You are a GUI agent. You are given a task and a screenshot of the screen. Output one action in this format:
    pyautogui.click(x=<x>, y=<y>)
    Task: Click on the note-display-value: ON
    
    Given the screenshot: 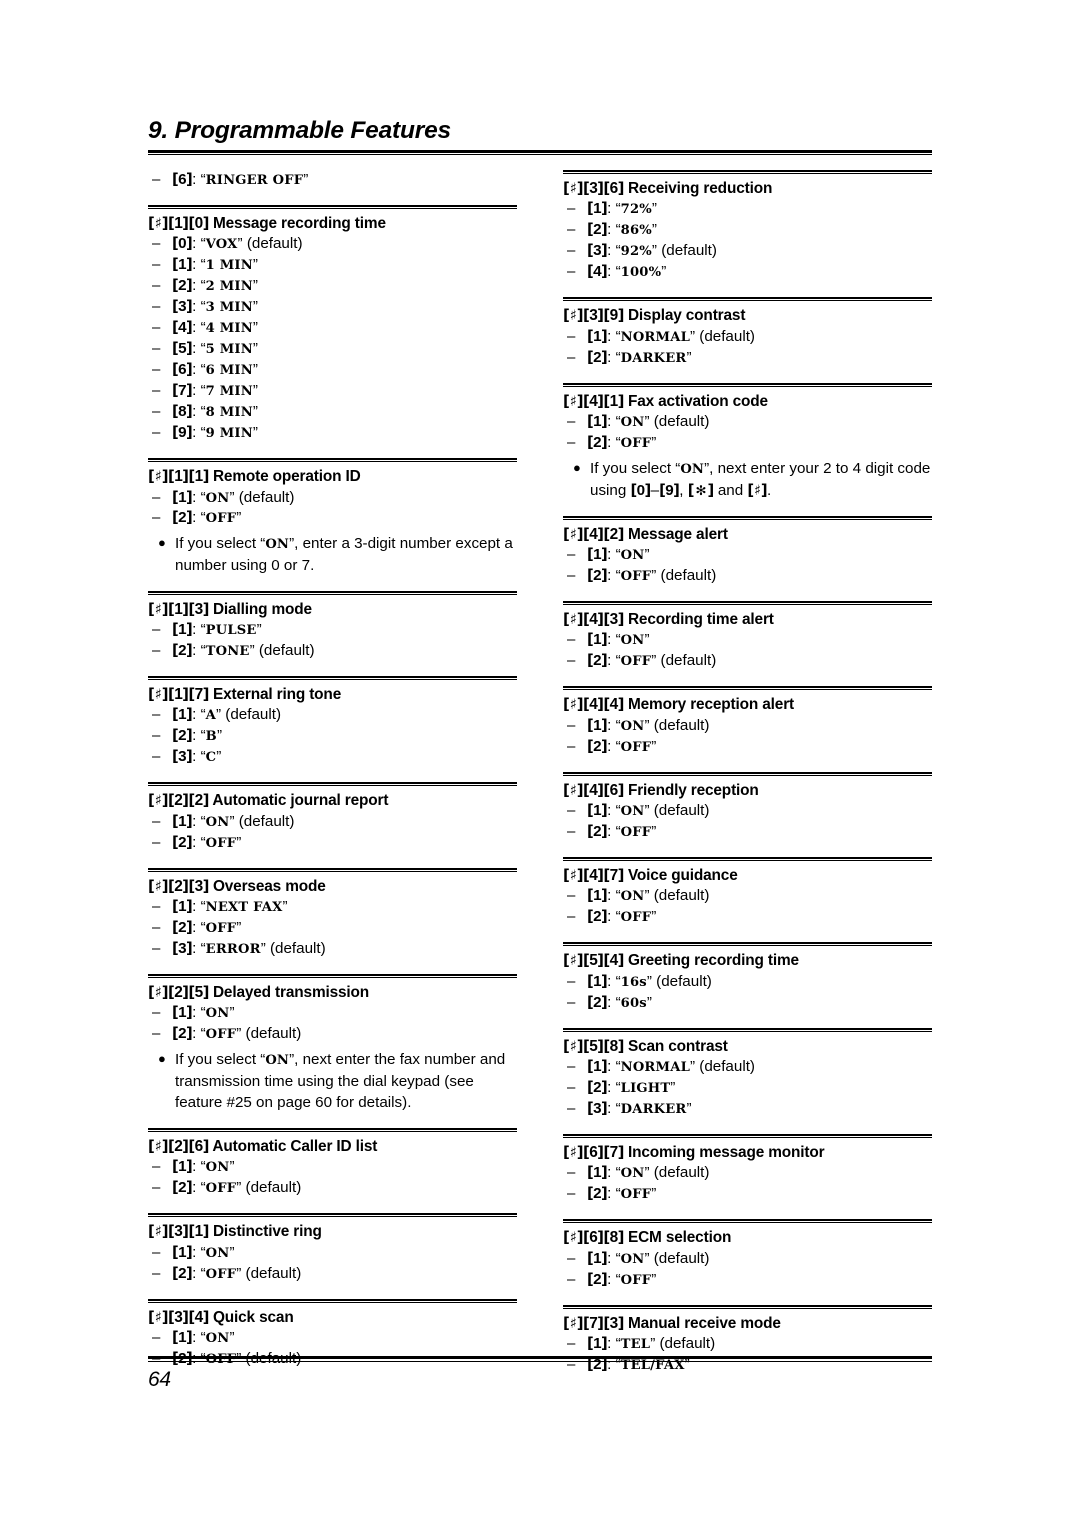 What is the action you would take?
    pyautogui.click(x=277, y=545)
    